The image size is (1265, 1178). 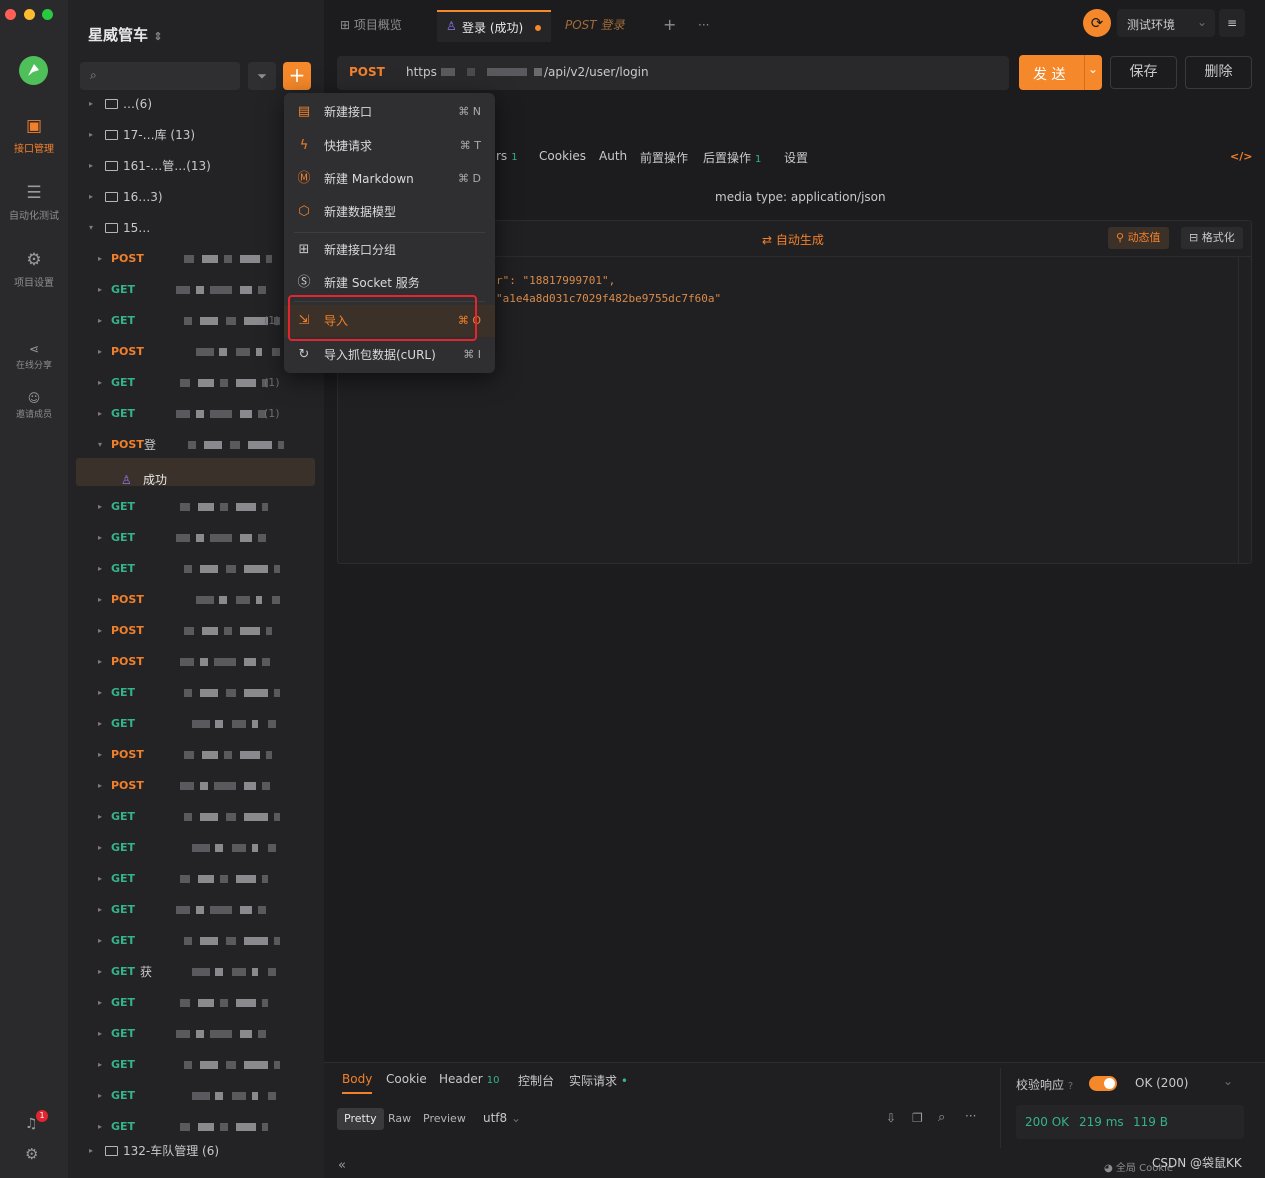 I want to click on maximize-window-button, so click(x=47, y=14).